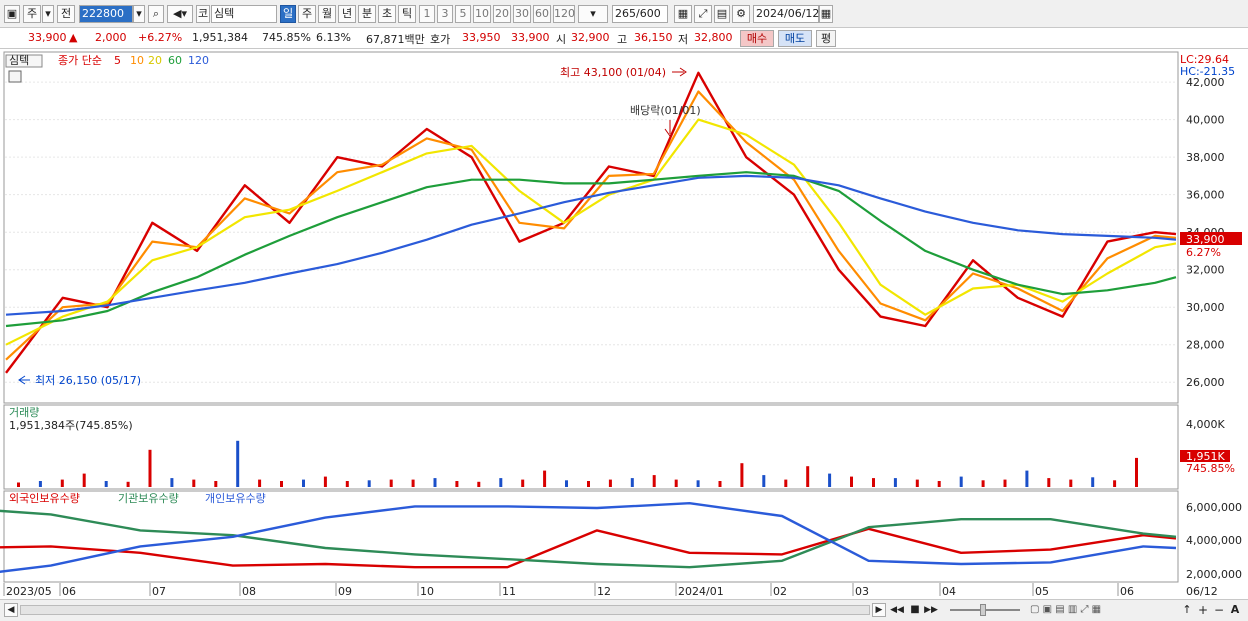 This screenshot has height=621, width=1248. What do you see at coordinates (502, 14) in the screenshot?
I see `interval-20-button: 20` at bounding box center [502, 14].